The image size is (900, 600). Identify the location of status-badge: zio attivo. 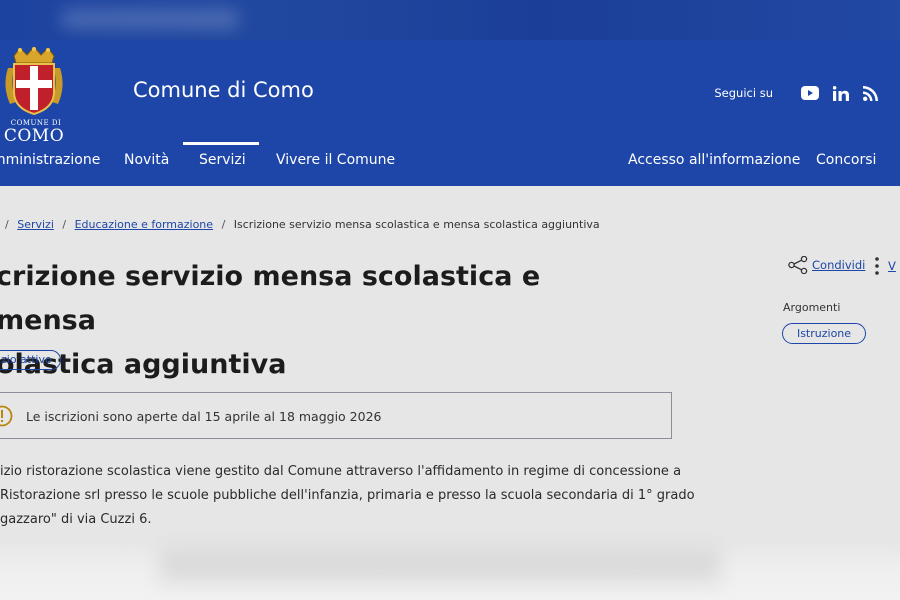
(30, 360).